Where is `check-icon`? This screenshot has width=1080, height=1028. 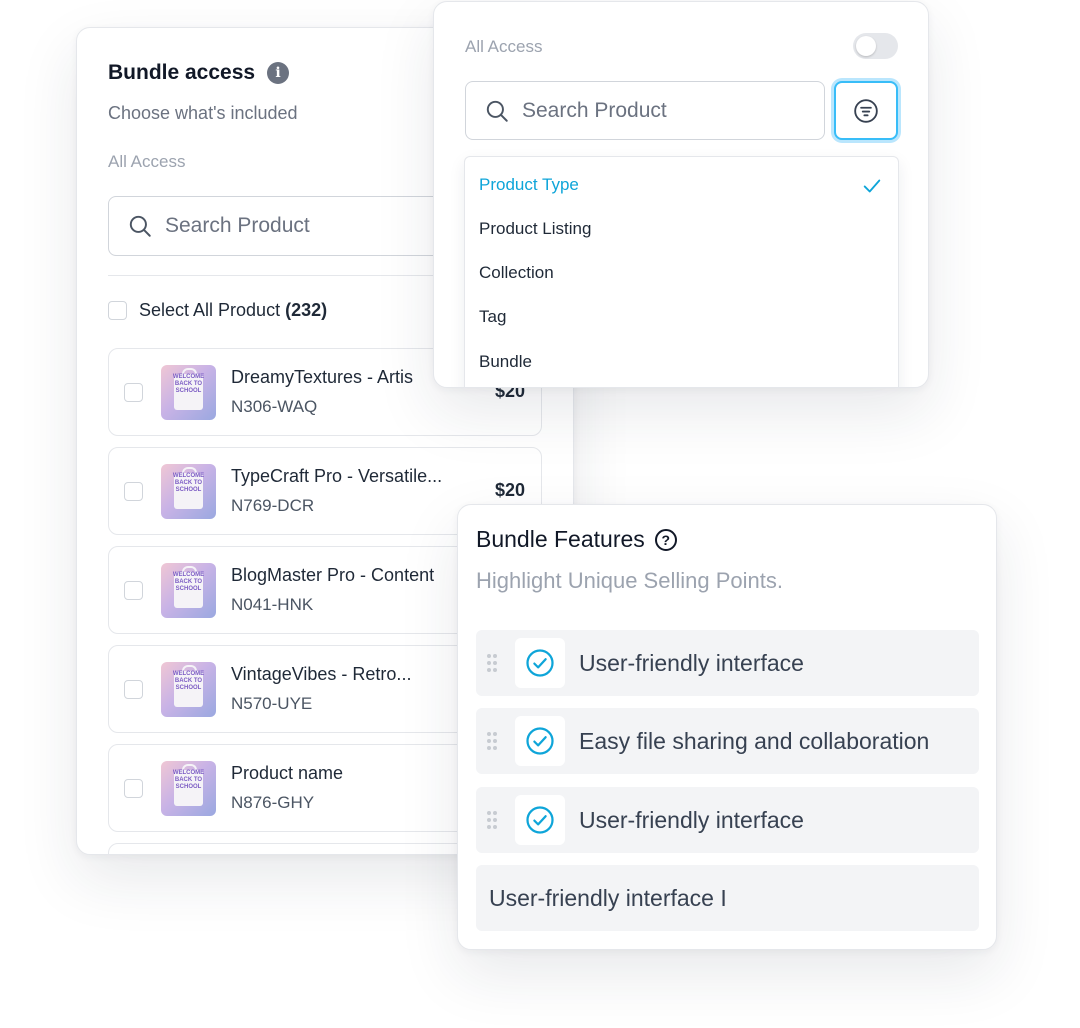
check-icon is located at coordinates (872, 186).